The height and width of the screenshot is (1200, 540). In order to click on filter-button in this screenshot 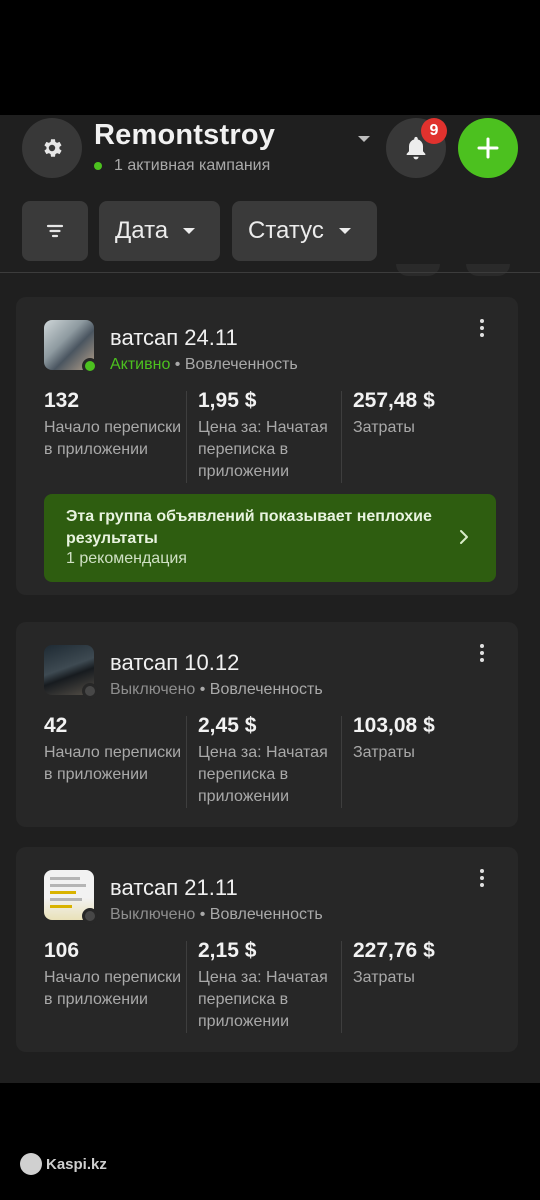, I will do `click(55, 231)`.